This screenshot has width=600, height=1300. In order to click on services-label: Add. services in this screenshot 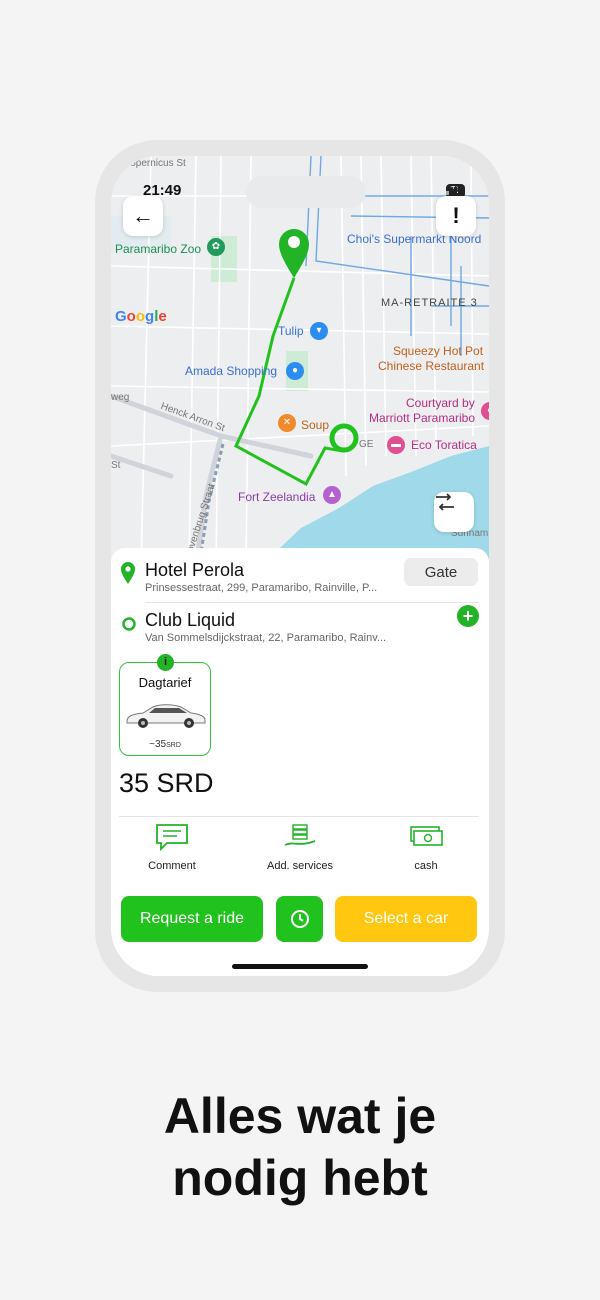, I will do `click(300, 866)`.